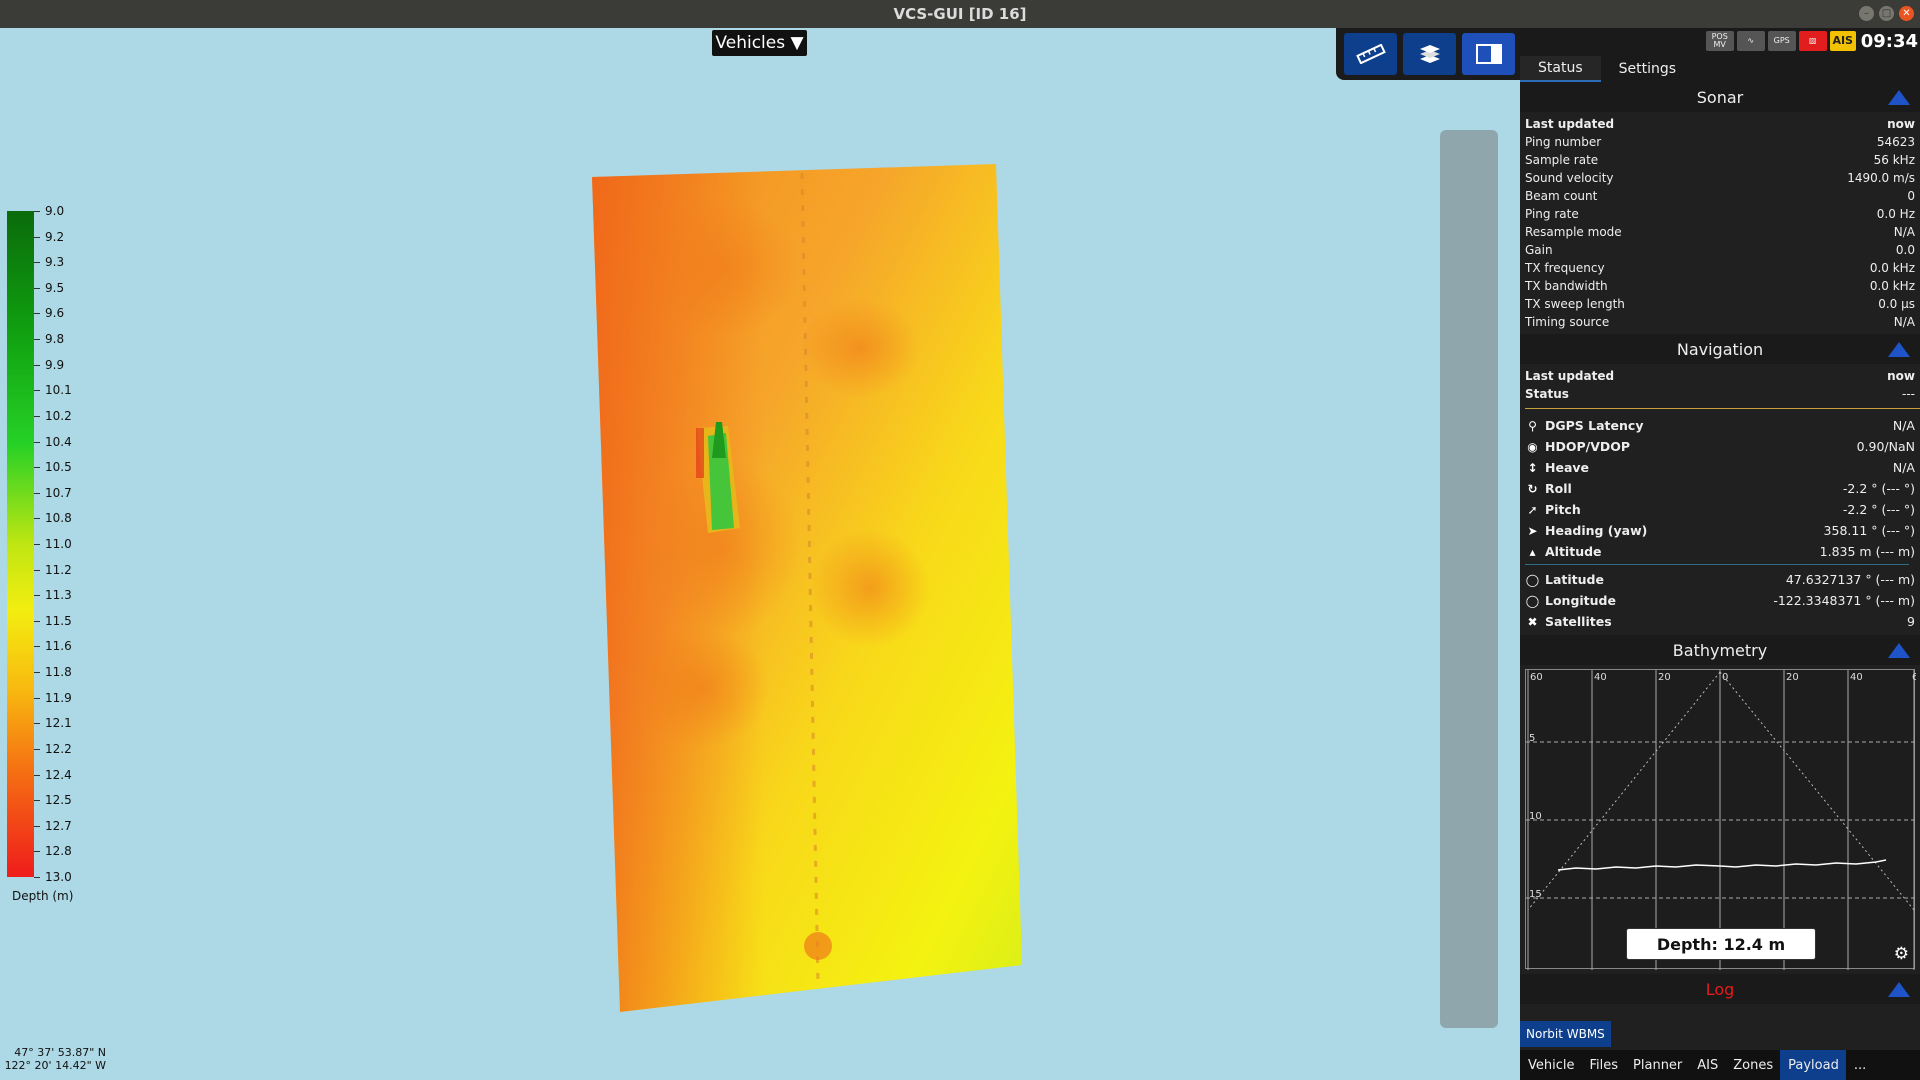  I want to click on nav-status-row: Status ---, so click(1720, 394).